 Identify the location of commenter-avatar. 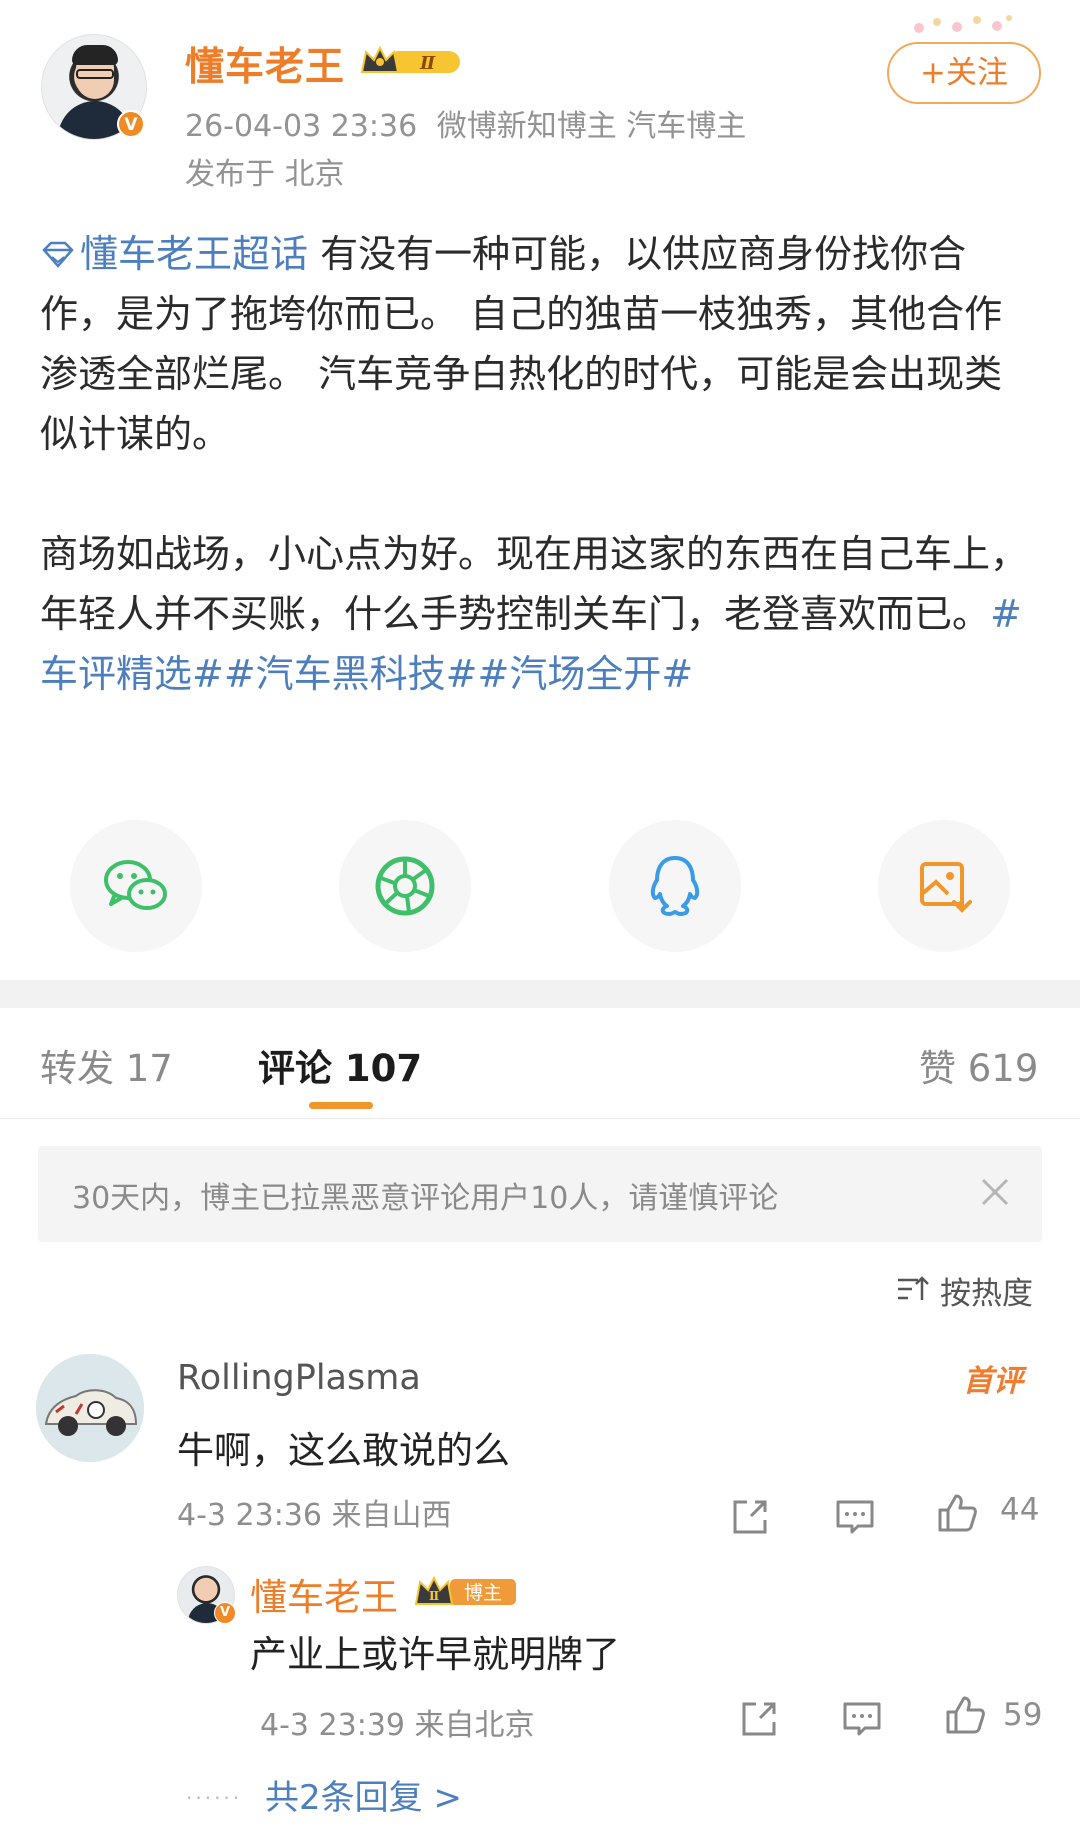
(90, 1408).